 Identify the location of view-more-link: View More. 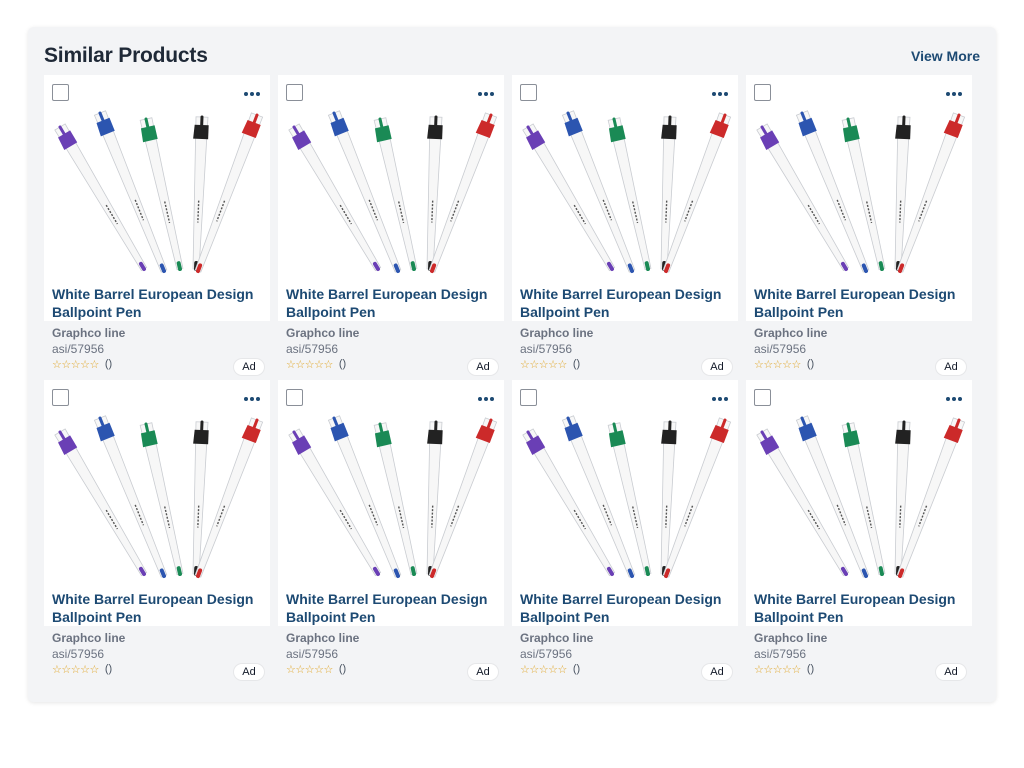
(945, 56).